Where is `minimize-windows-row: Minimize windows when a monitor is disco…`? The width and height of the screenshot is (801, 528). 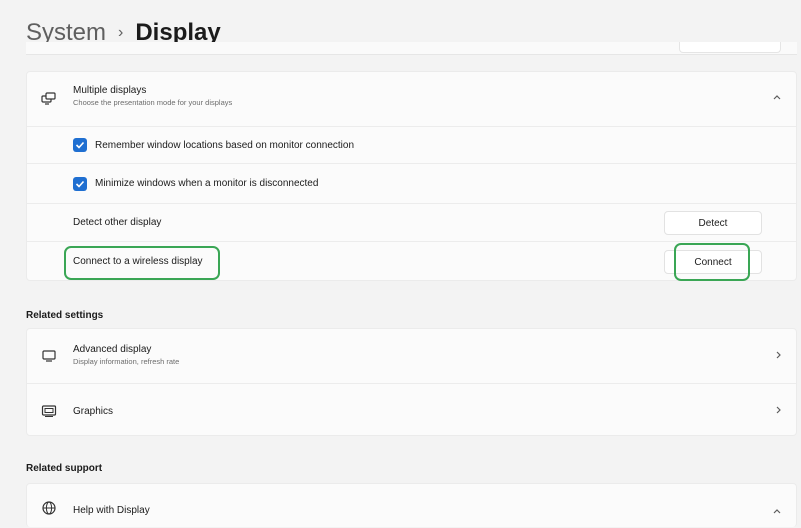 minimize-windows-row: Minimize windows when a monitor is disco… is located at coordinates (411, 183).